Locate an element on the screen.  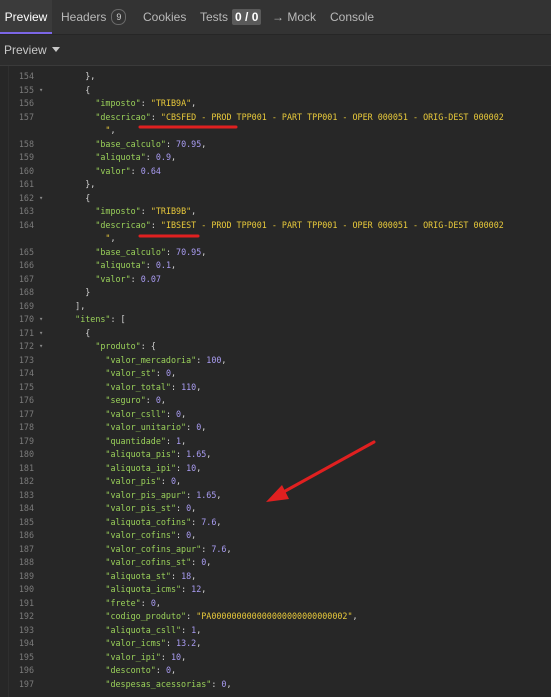
line-number: 156 is located at coordinates (26, 103).